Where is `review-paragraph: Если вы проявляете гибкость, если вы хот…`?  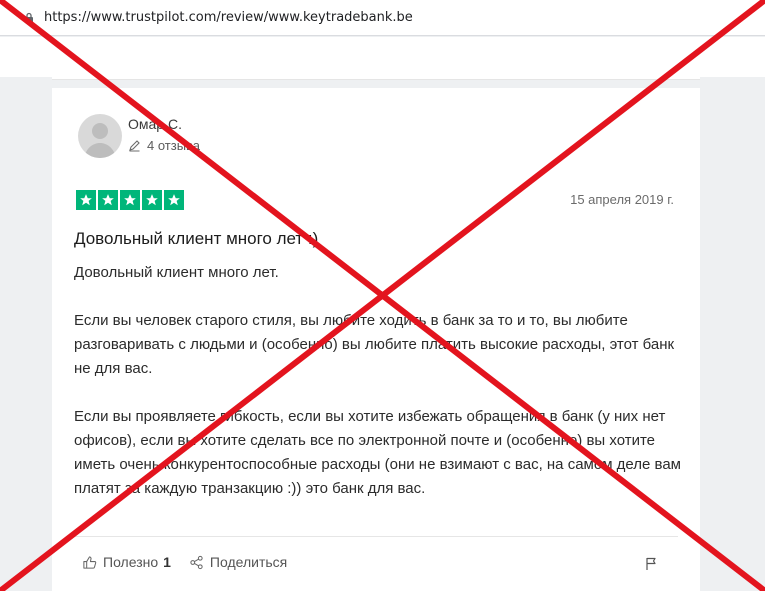 review-paragraph: Если вы проявляете гибкость, если вы хот… is located at coordinates (377, 452).